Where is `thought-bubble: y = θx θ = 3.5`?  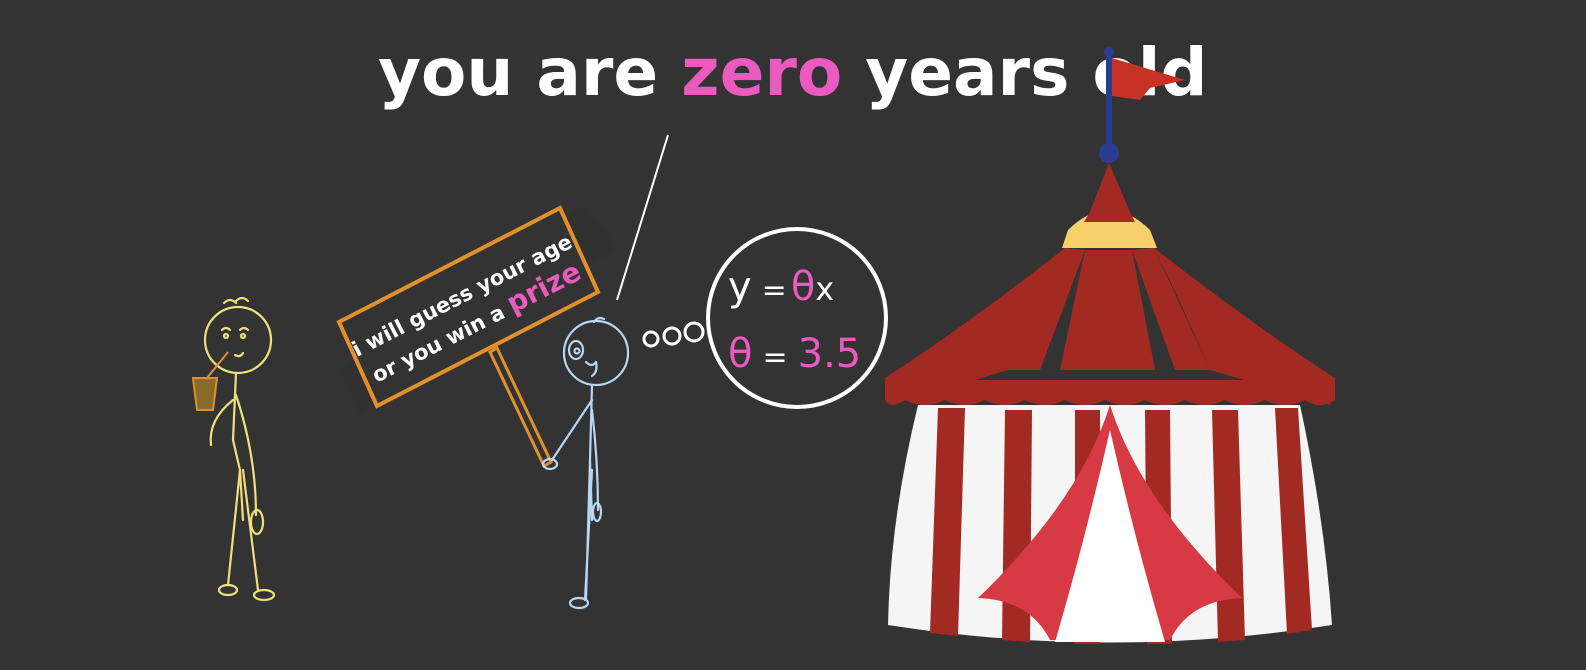
thought-bubble: y = θx θ = 3.5 is located at coordinates (765, 318).